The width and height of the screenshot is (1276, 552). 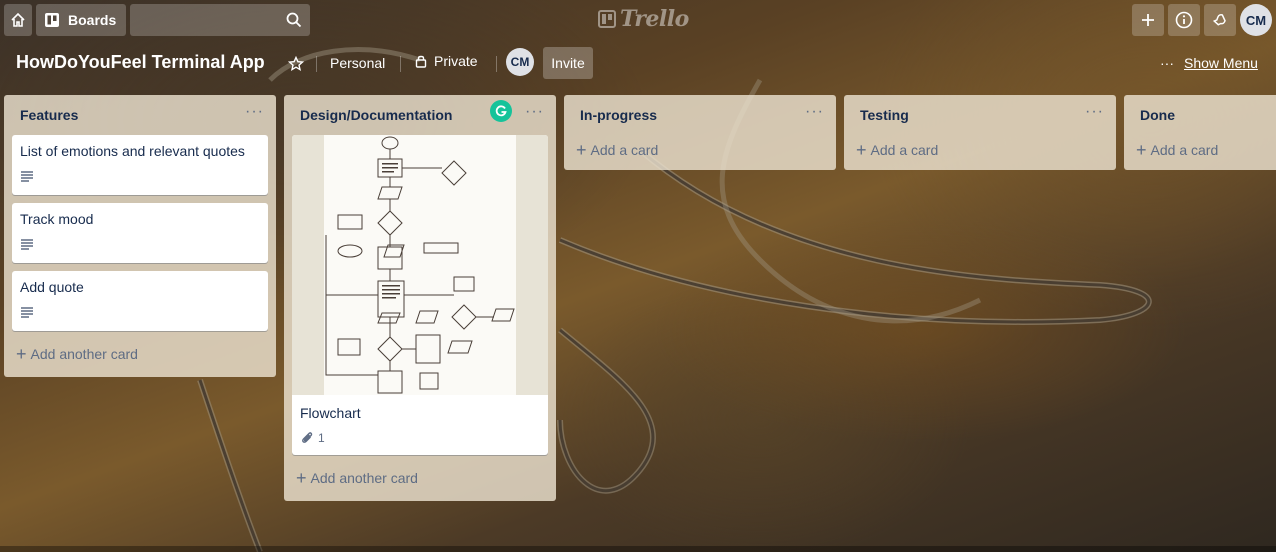 What do you see at coordinates (140, 62) in the screenshot?
I see `board-title: HowDoYouFeel Terminal App` at bounding box center [140, 62].